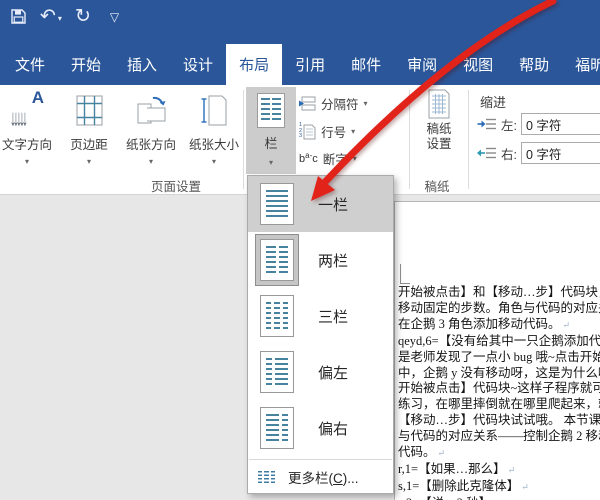  What do you see at coordinates (307, 103) in the screenshot?
I see `breaks-icon` at bounding box center [307, 103].